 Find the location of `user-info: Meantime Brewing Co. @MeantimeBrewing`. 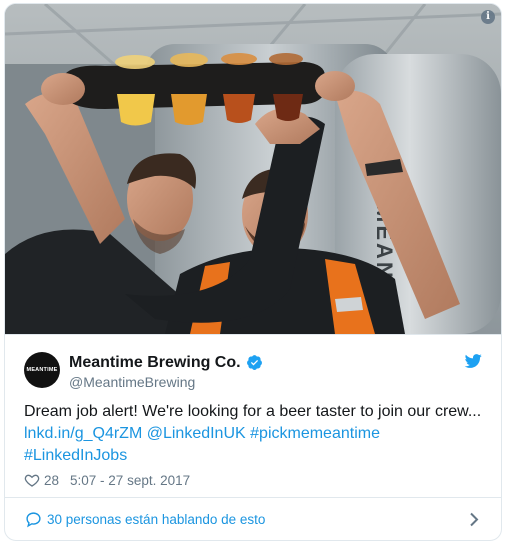

user-info: Meantime Brewing Co. @MeantimeBrewing is located at coordinates (166, 371).